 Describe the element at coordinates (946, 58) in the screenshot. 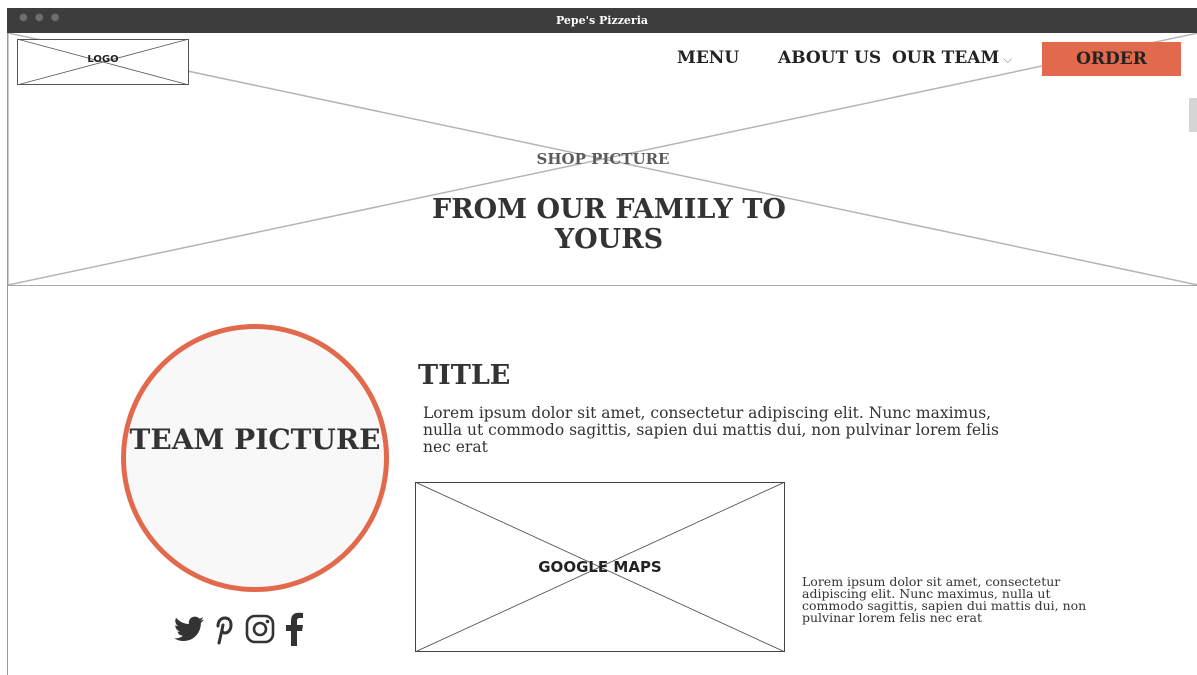

I see `nav-our-team-label: OUR TEAM` at that location.